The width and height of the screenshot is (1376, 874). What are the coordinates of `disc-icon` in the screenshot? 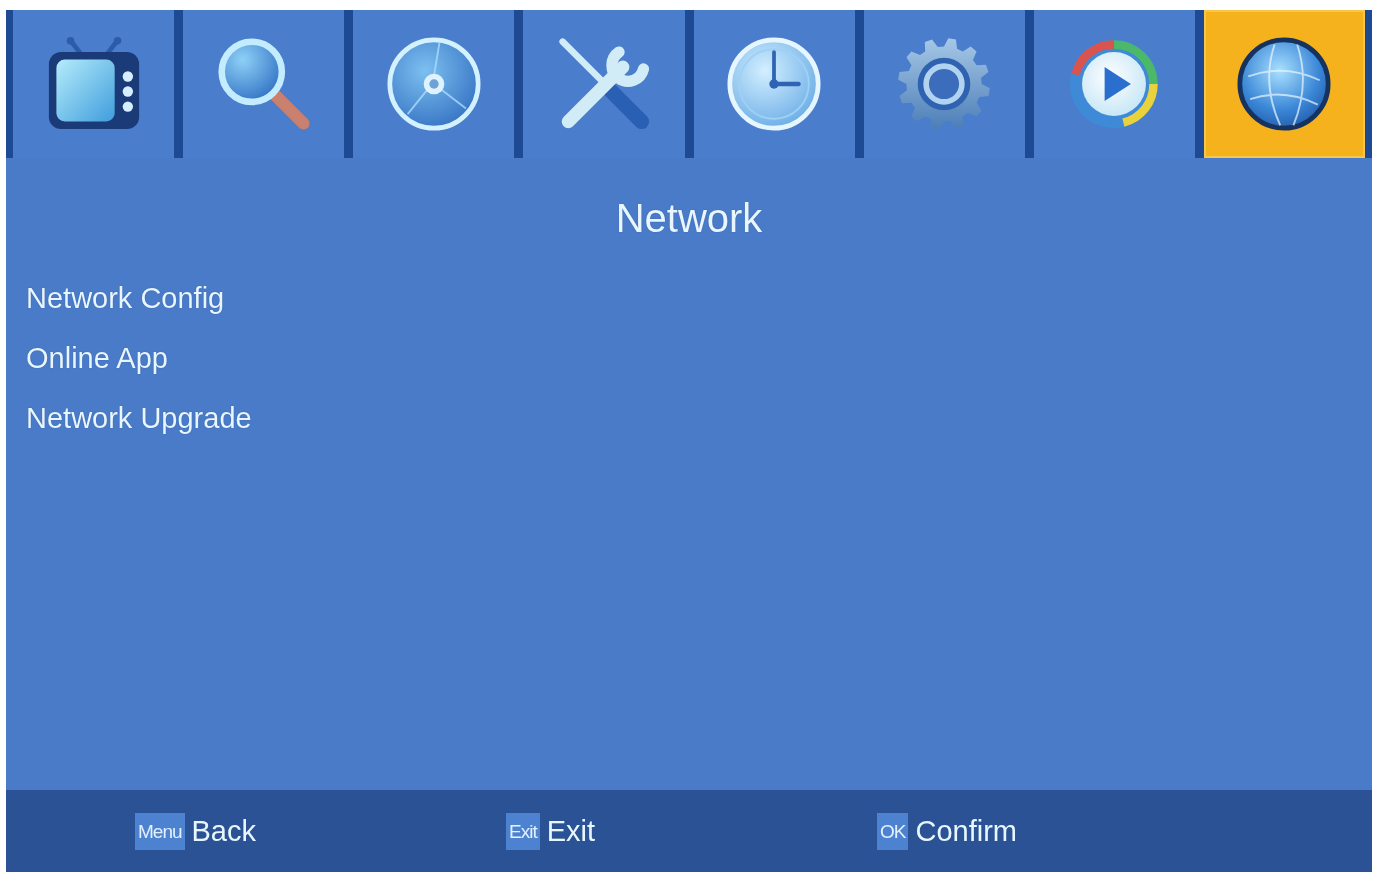 It's located at (433, 84).